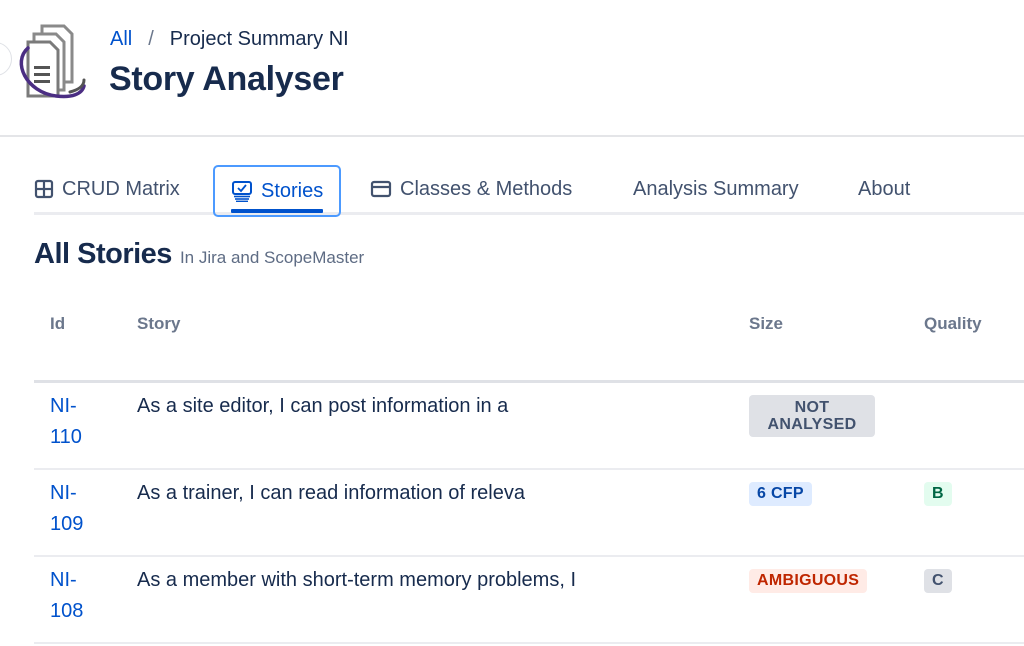 Image resolution: width=1024 pixels, height=646 pixels. I want to click on tab-label: Stories, so click(292, 190).